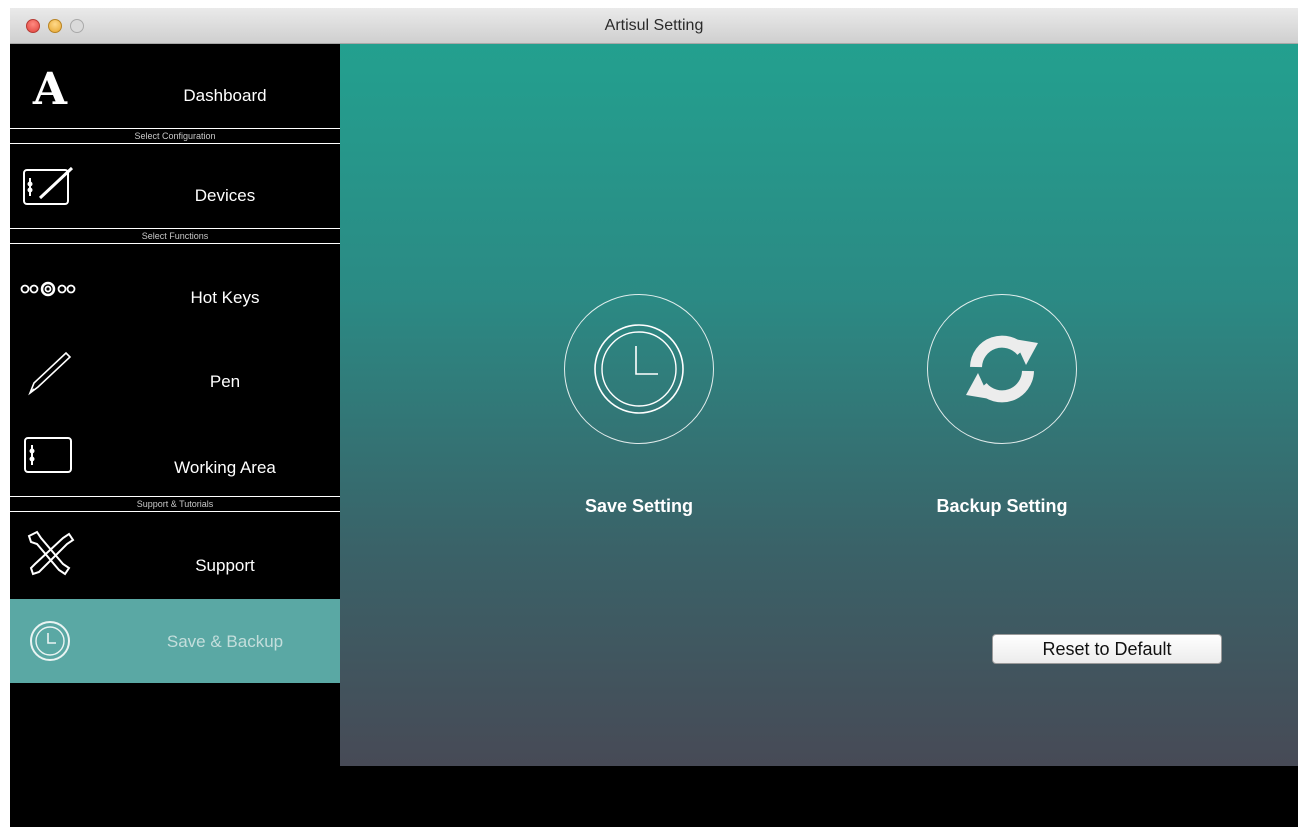  What do you see at coordinates (639, 506) in the screenshot?
I see `save-setting-label: Save Setting` at bounding box center [639, 506].